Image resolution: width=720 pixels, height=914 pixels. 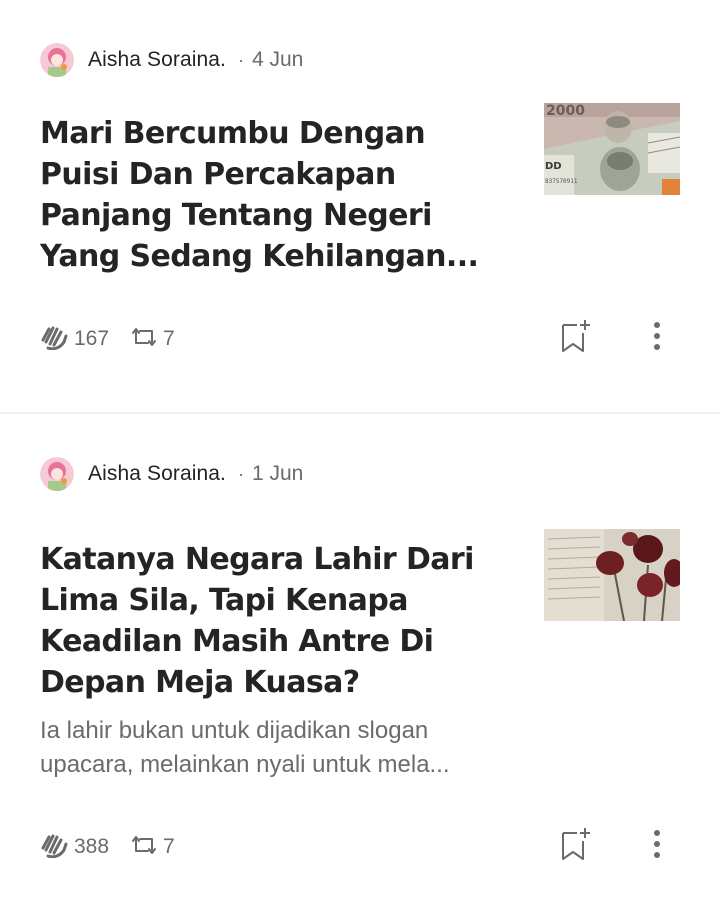 I want to click on author-row: Aisha Soraina. · 1 Jun, so click(x=171, y=474).